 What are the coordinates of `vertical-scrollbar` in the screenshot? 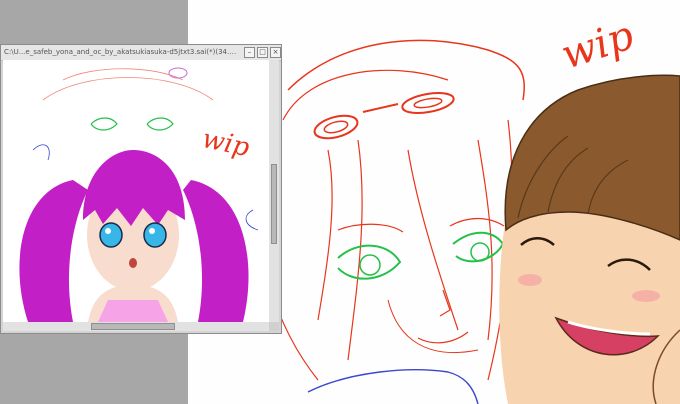 It's located at (274, 191).